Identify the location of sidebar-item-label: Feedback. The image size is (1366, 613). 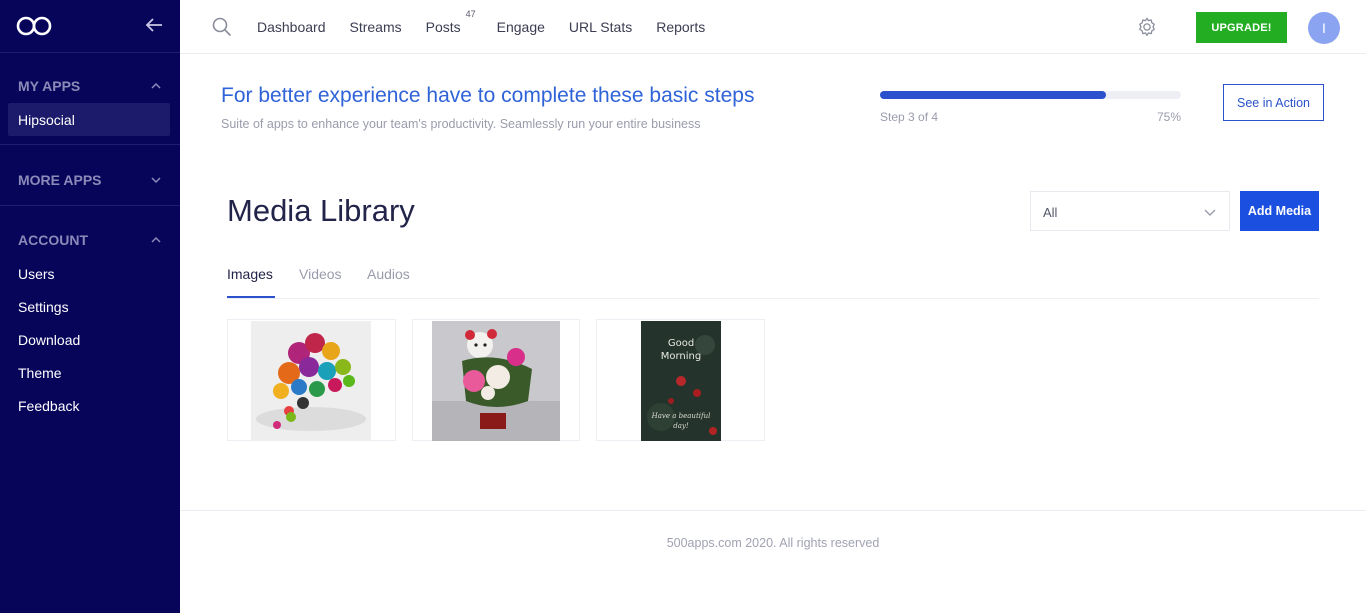
(49, 405).